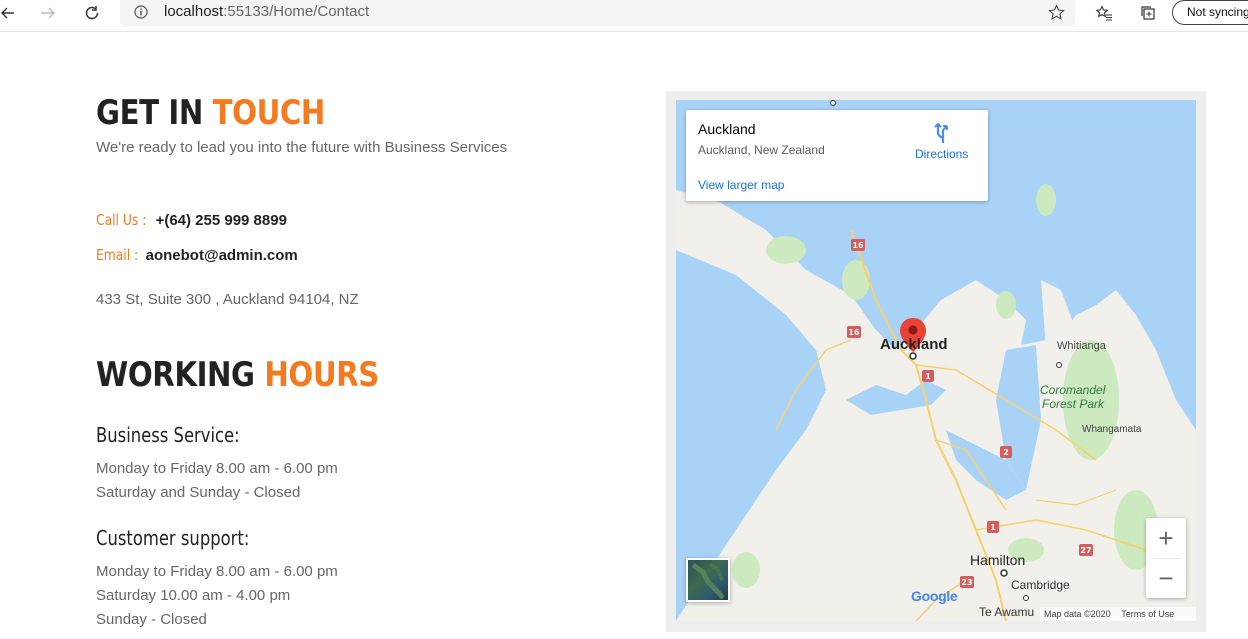 The height and width of the screenshot is (639, 1248). I want to click on business-hours-line: Monday to Friday 8.00 am - 6.00 pm, so click(217, 468).